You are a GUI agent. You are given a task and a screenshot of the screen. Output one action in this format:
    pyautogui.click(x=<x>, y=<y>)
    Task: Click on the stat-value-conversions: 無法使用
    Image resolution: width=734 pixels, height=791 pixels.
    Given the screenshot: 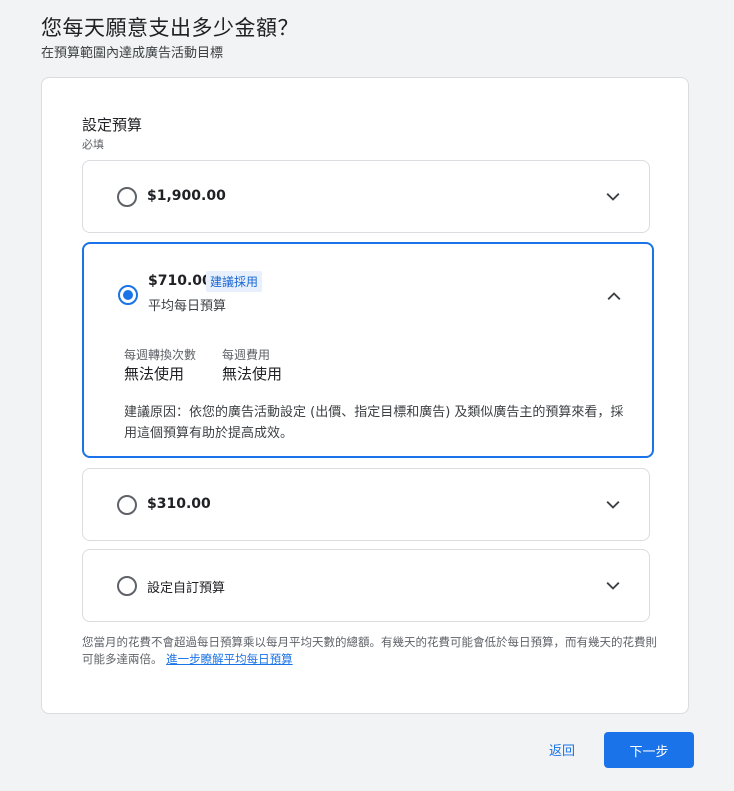 What is the action you would take?
    pyautogui.click(x=154, y=374)
    